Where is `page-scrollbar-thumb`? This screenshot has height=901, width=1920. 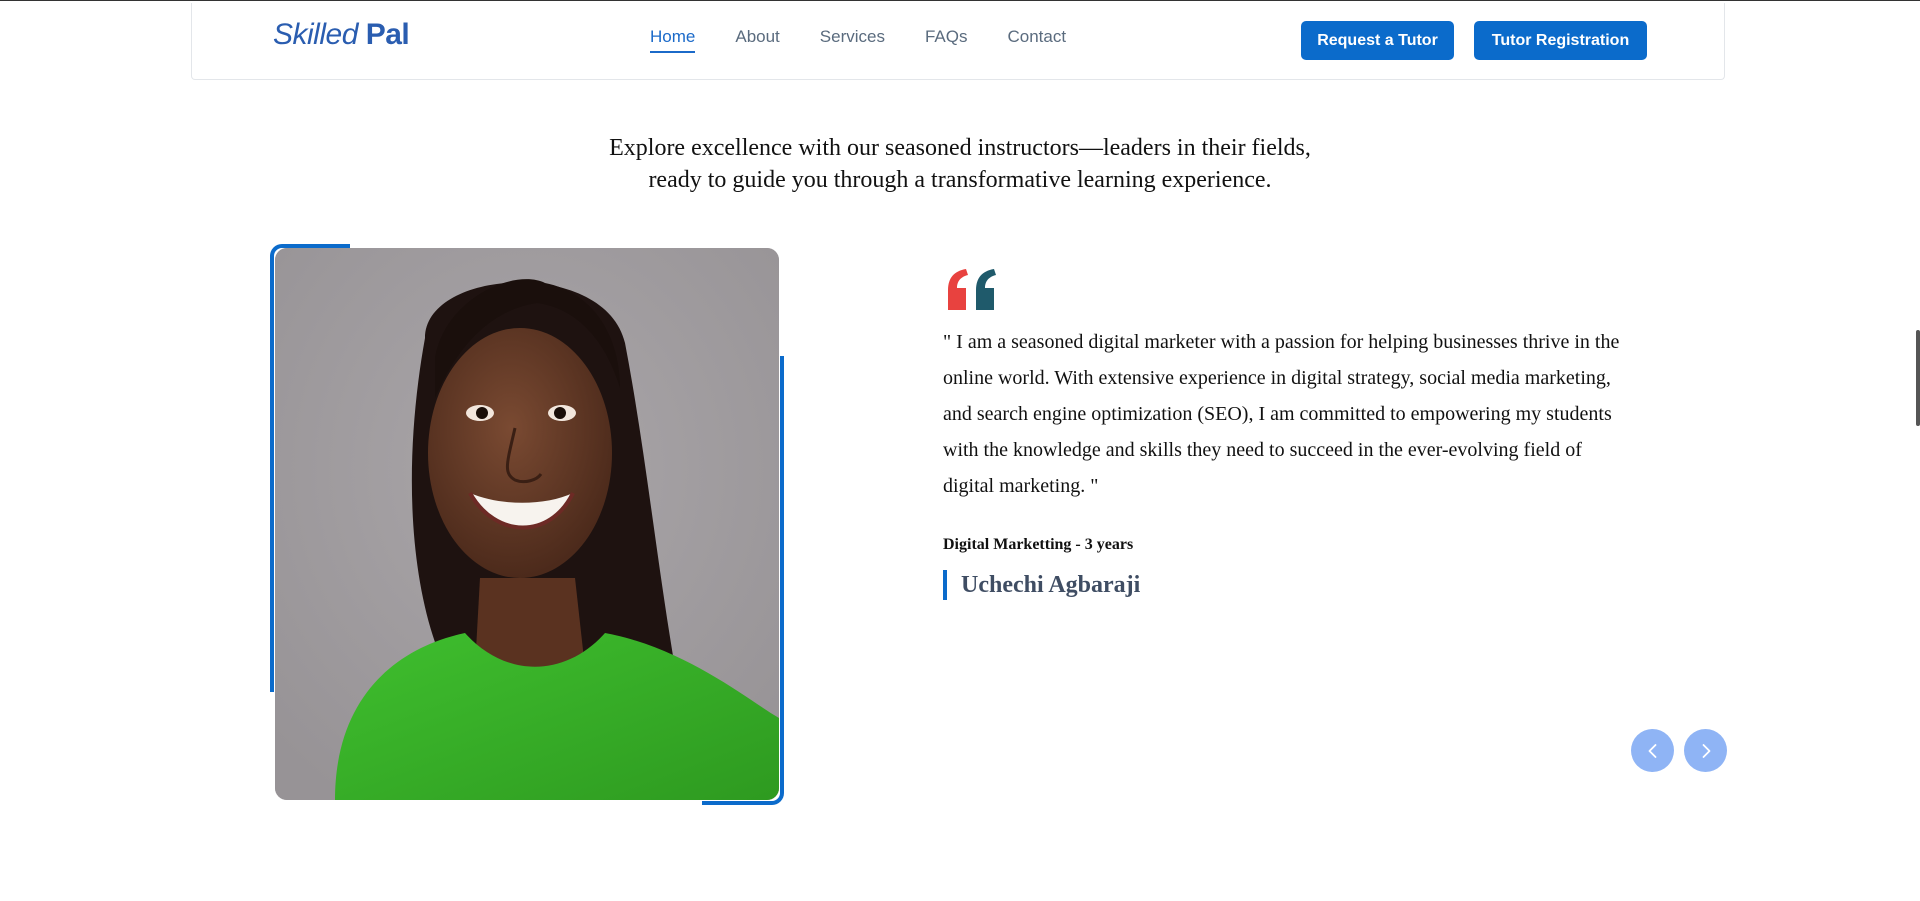 page-scrollbar-thumb is located at coordinates (1918, 378).